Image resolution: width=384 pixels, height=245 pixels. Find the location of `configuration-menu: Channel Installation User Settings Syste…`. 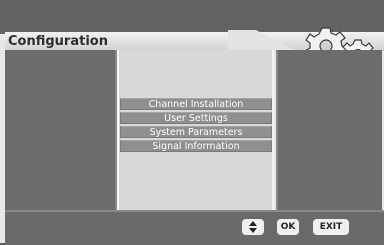

configuration-menu: Channel Installation User Settings Syste… is located at coordinates (196, 126).